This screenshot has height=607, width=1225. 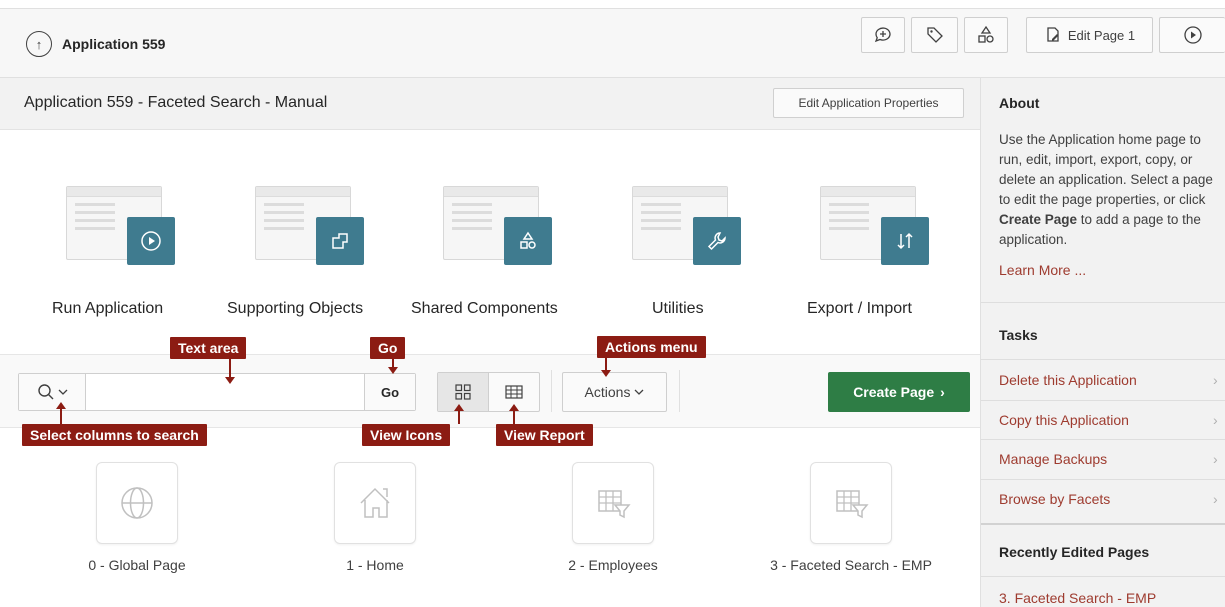 I want to click on shapes-icon, so click(x=528, y=241).